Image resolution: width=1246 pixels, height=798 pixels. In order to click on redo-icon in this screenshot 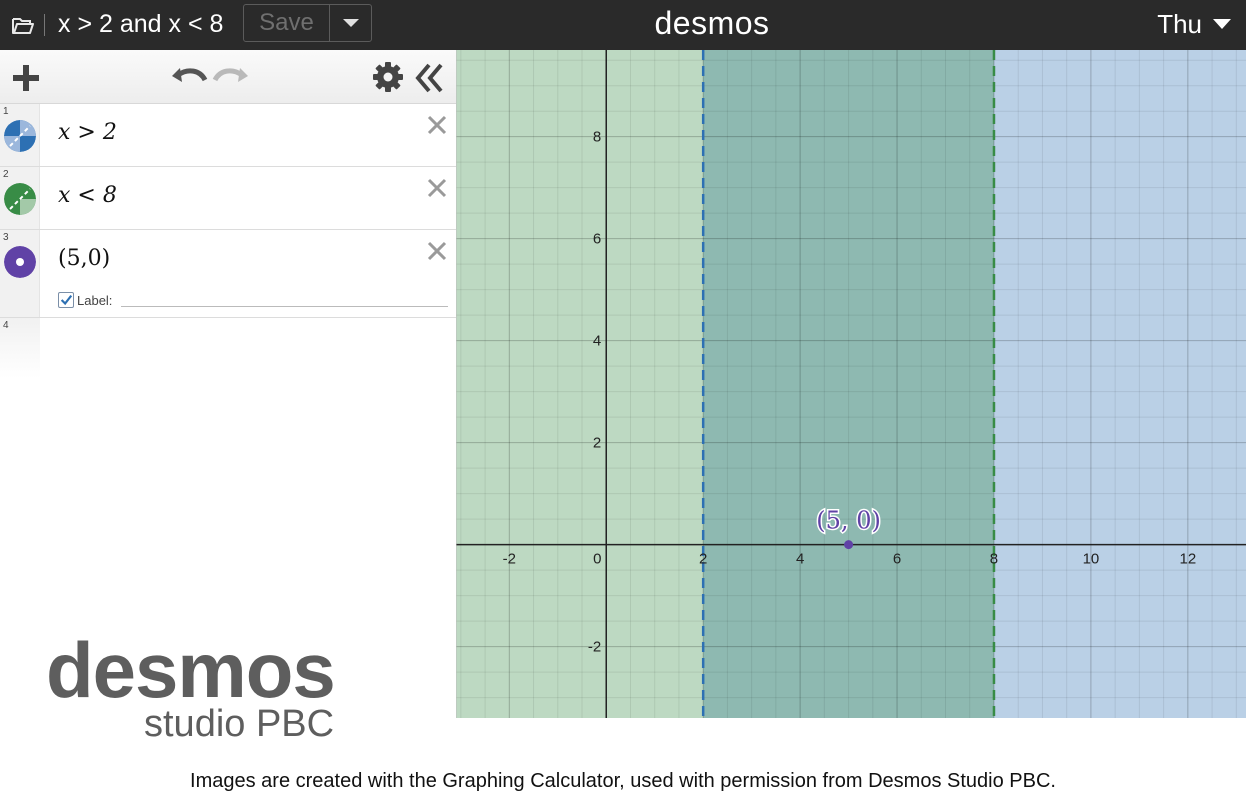, I will do `click(231, 76)`.